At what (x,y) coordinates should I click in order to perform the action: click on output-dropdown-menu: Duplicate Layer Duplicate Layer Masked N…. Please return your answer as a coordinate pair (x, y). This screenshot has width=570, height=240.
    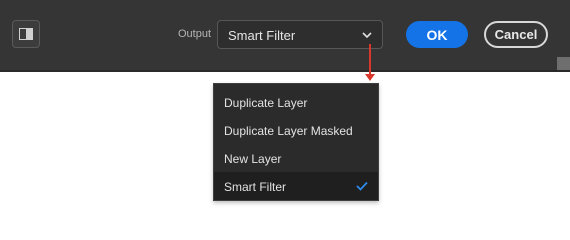
    Looking at the image, I should click on (296, 142).